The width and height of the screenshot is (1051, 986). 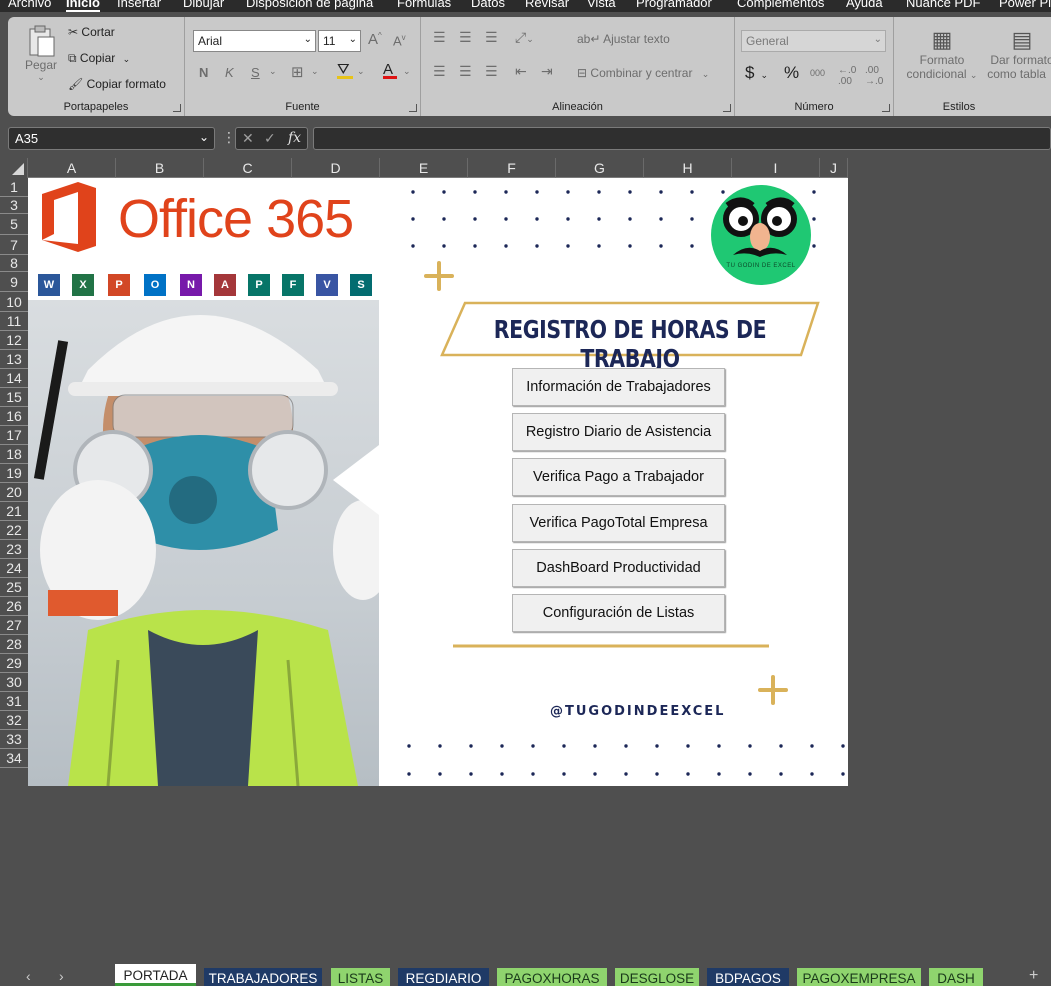 I want to click on column-header-c: C, so click(x=248, y=168).